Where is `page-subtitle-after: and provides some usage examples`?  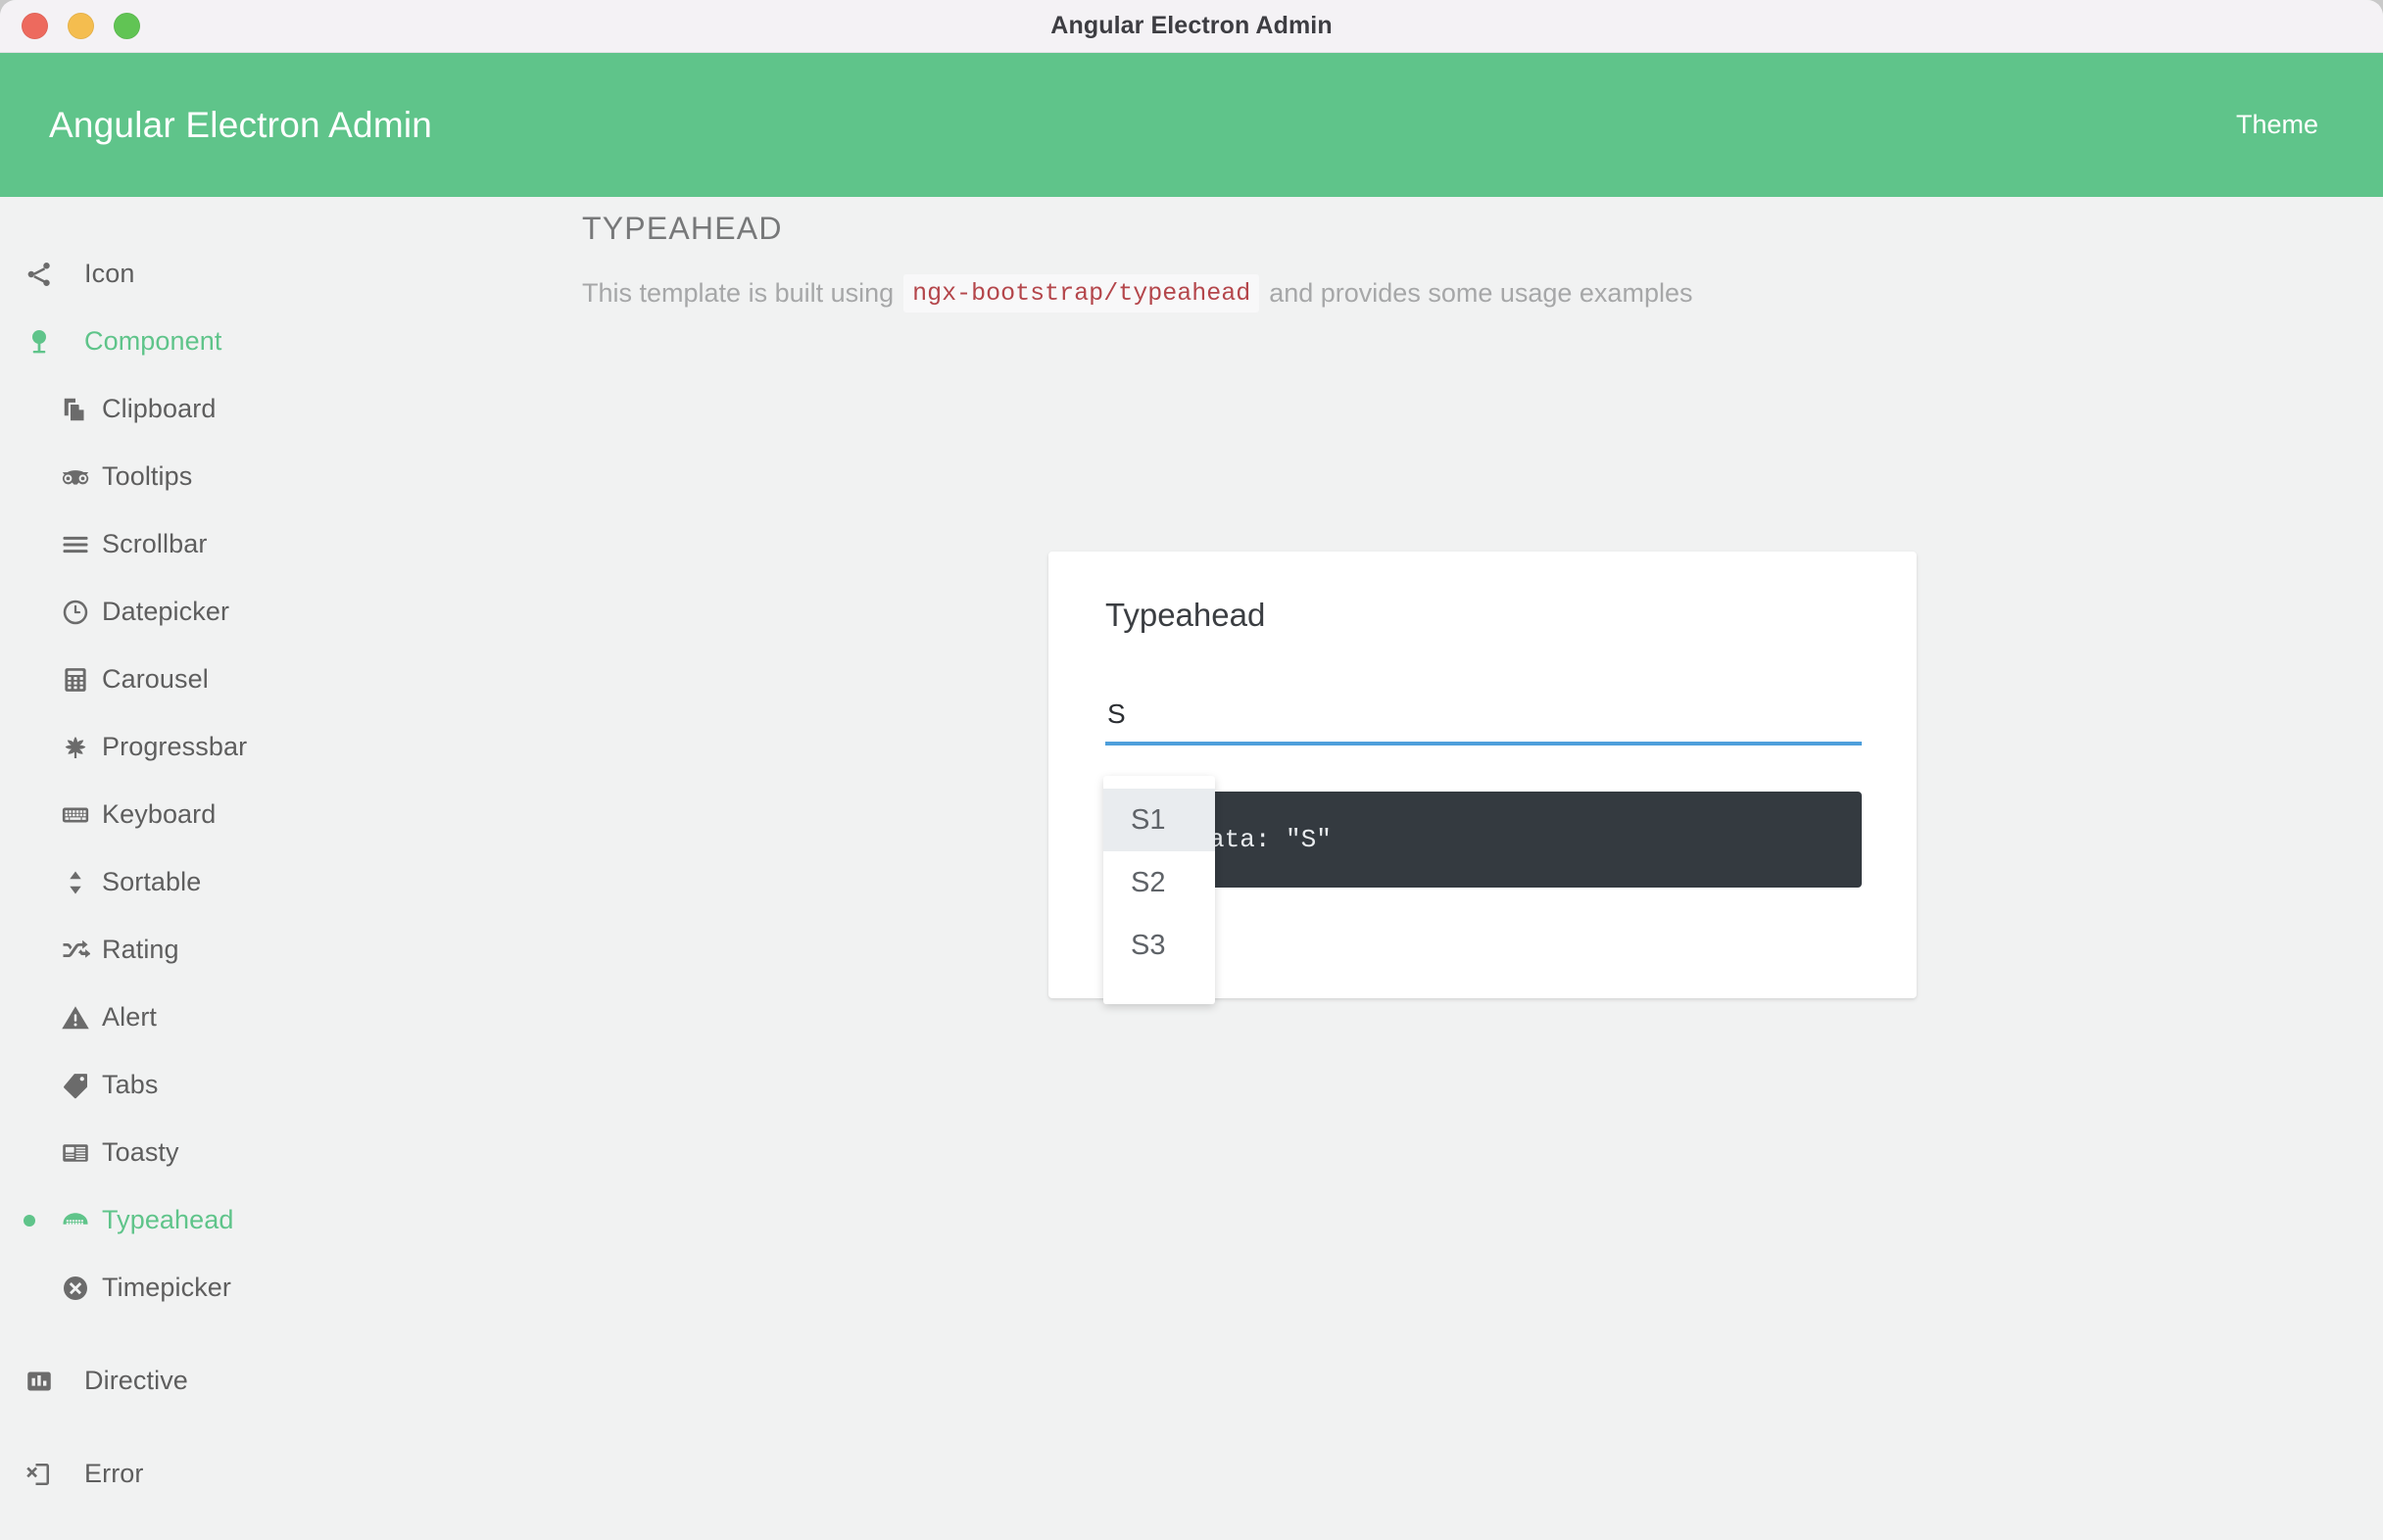 page-subtitle-after: and provides some usage examples is located at coordinates (1481, 293).